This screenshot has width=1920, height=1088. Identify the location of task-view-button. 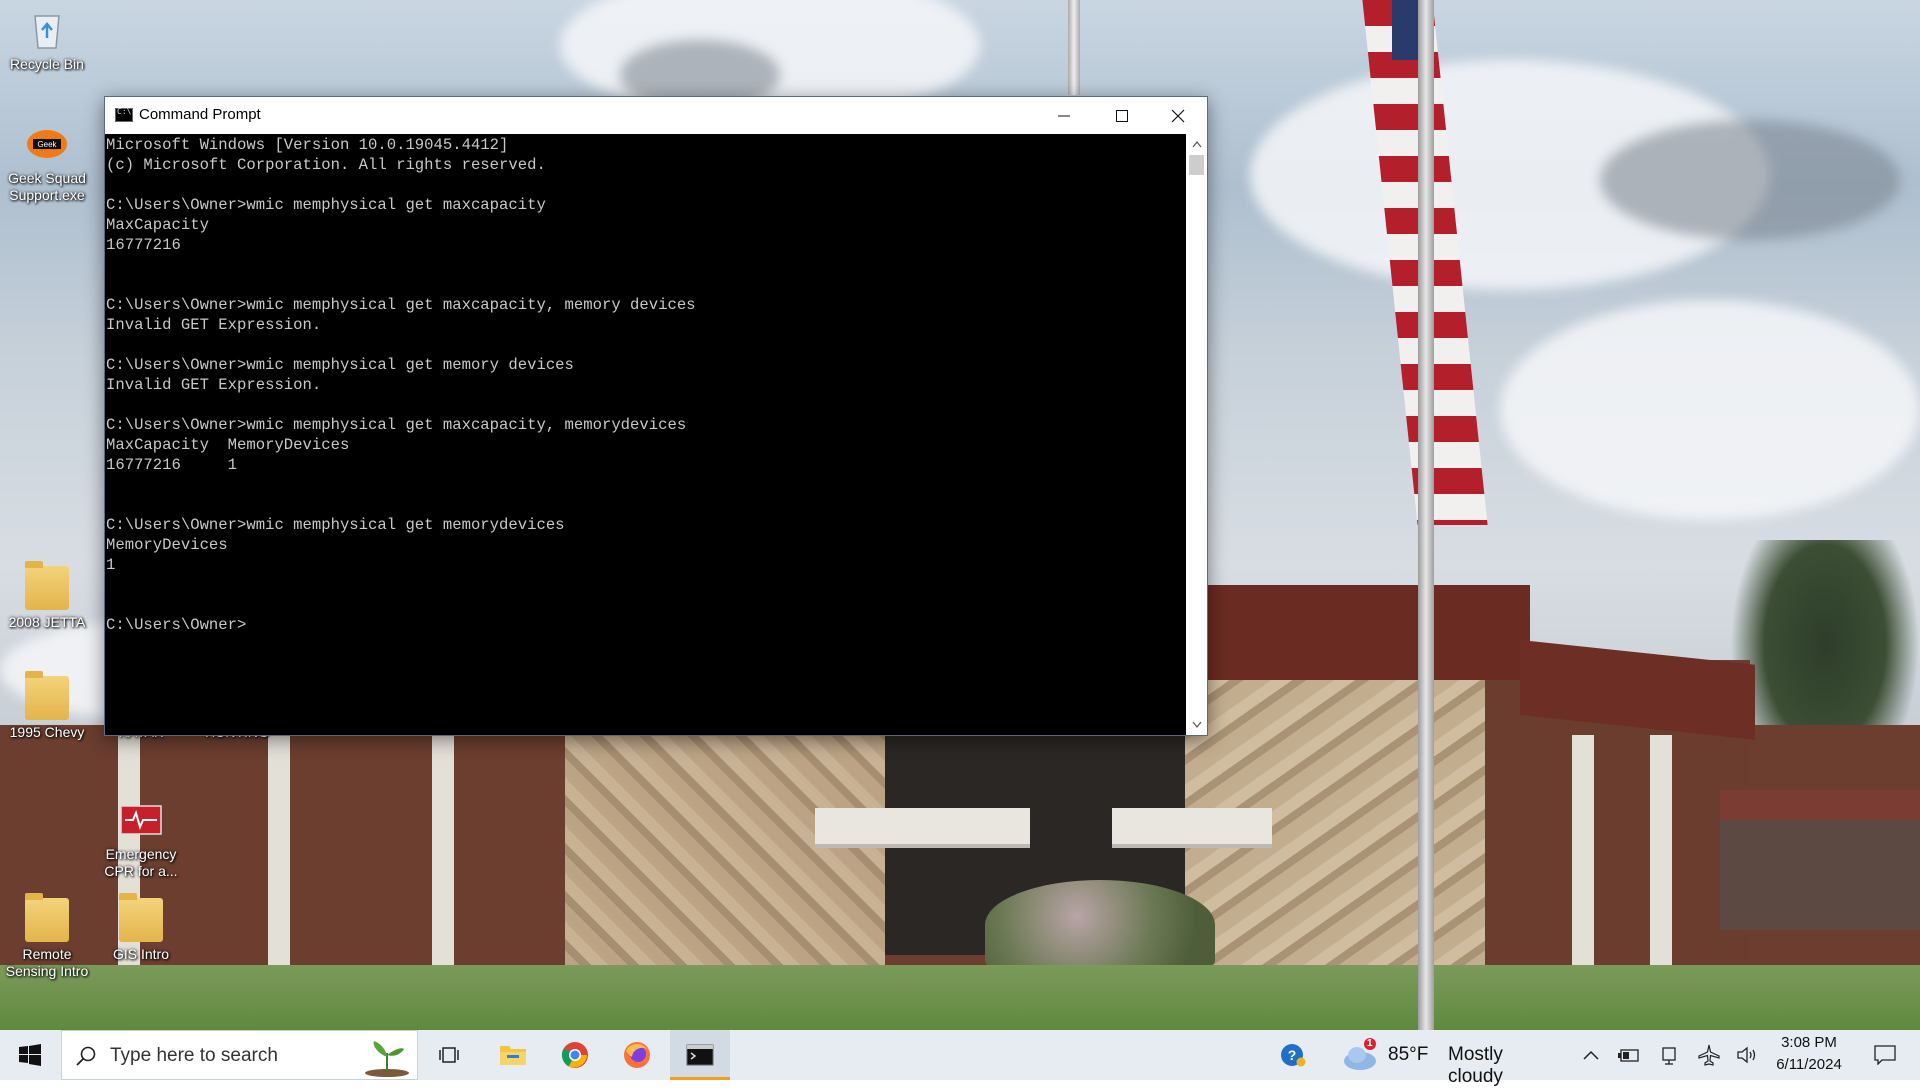
(450, 1055).